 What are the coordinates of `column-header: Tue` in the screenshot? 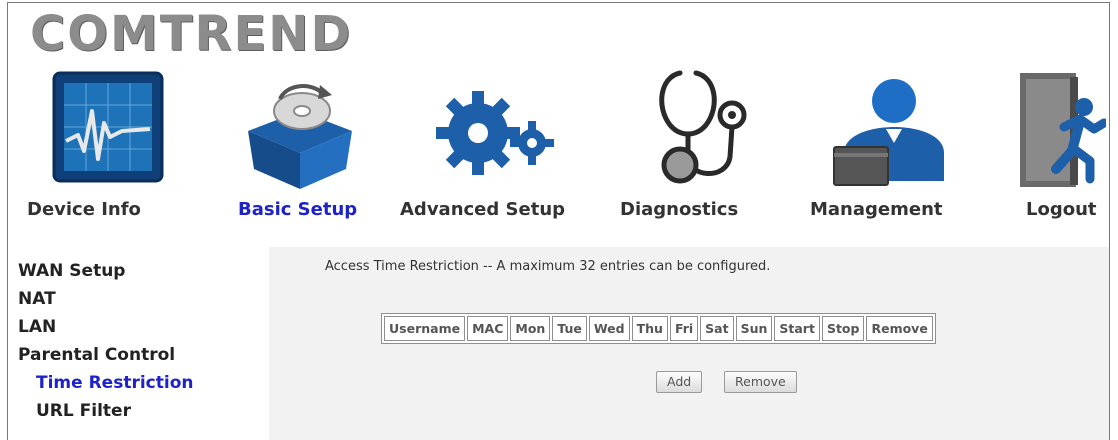 It's located at (569, 328).